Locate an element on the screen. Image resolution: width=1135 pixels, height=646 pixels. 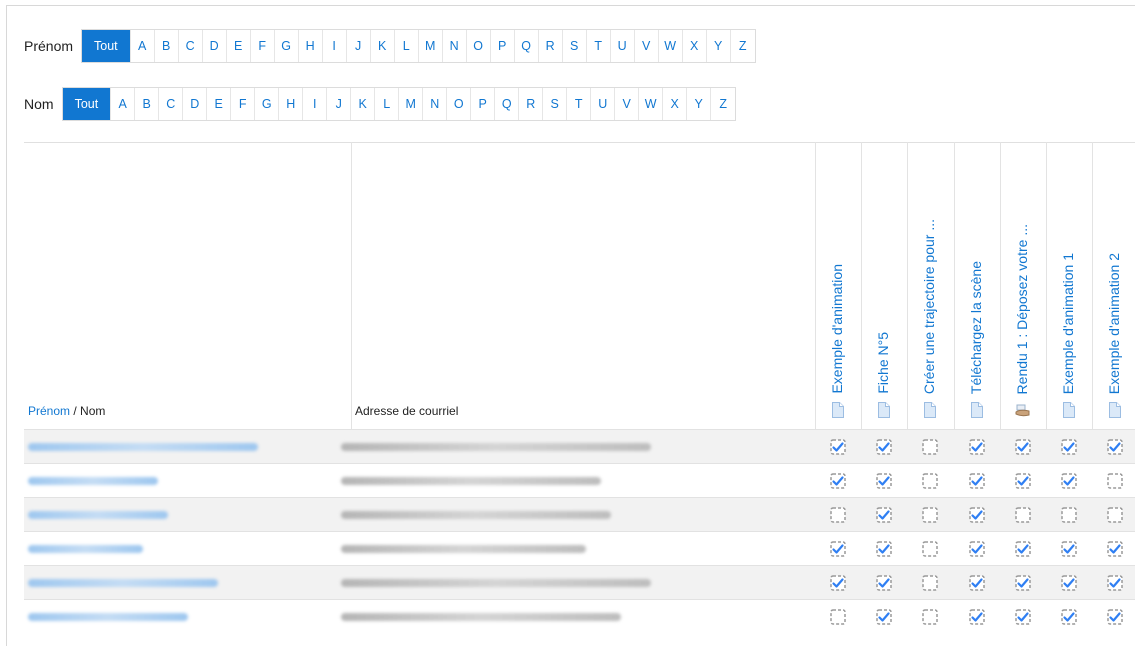
activity-header-4: Téléchargez la scène is located at coordinates (976, 327).